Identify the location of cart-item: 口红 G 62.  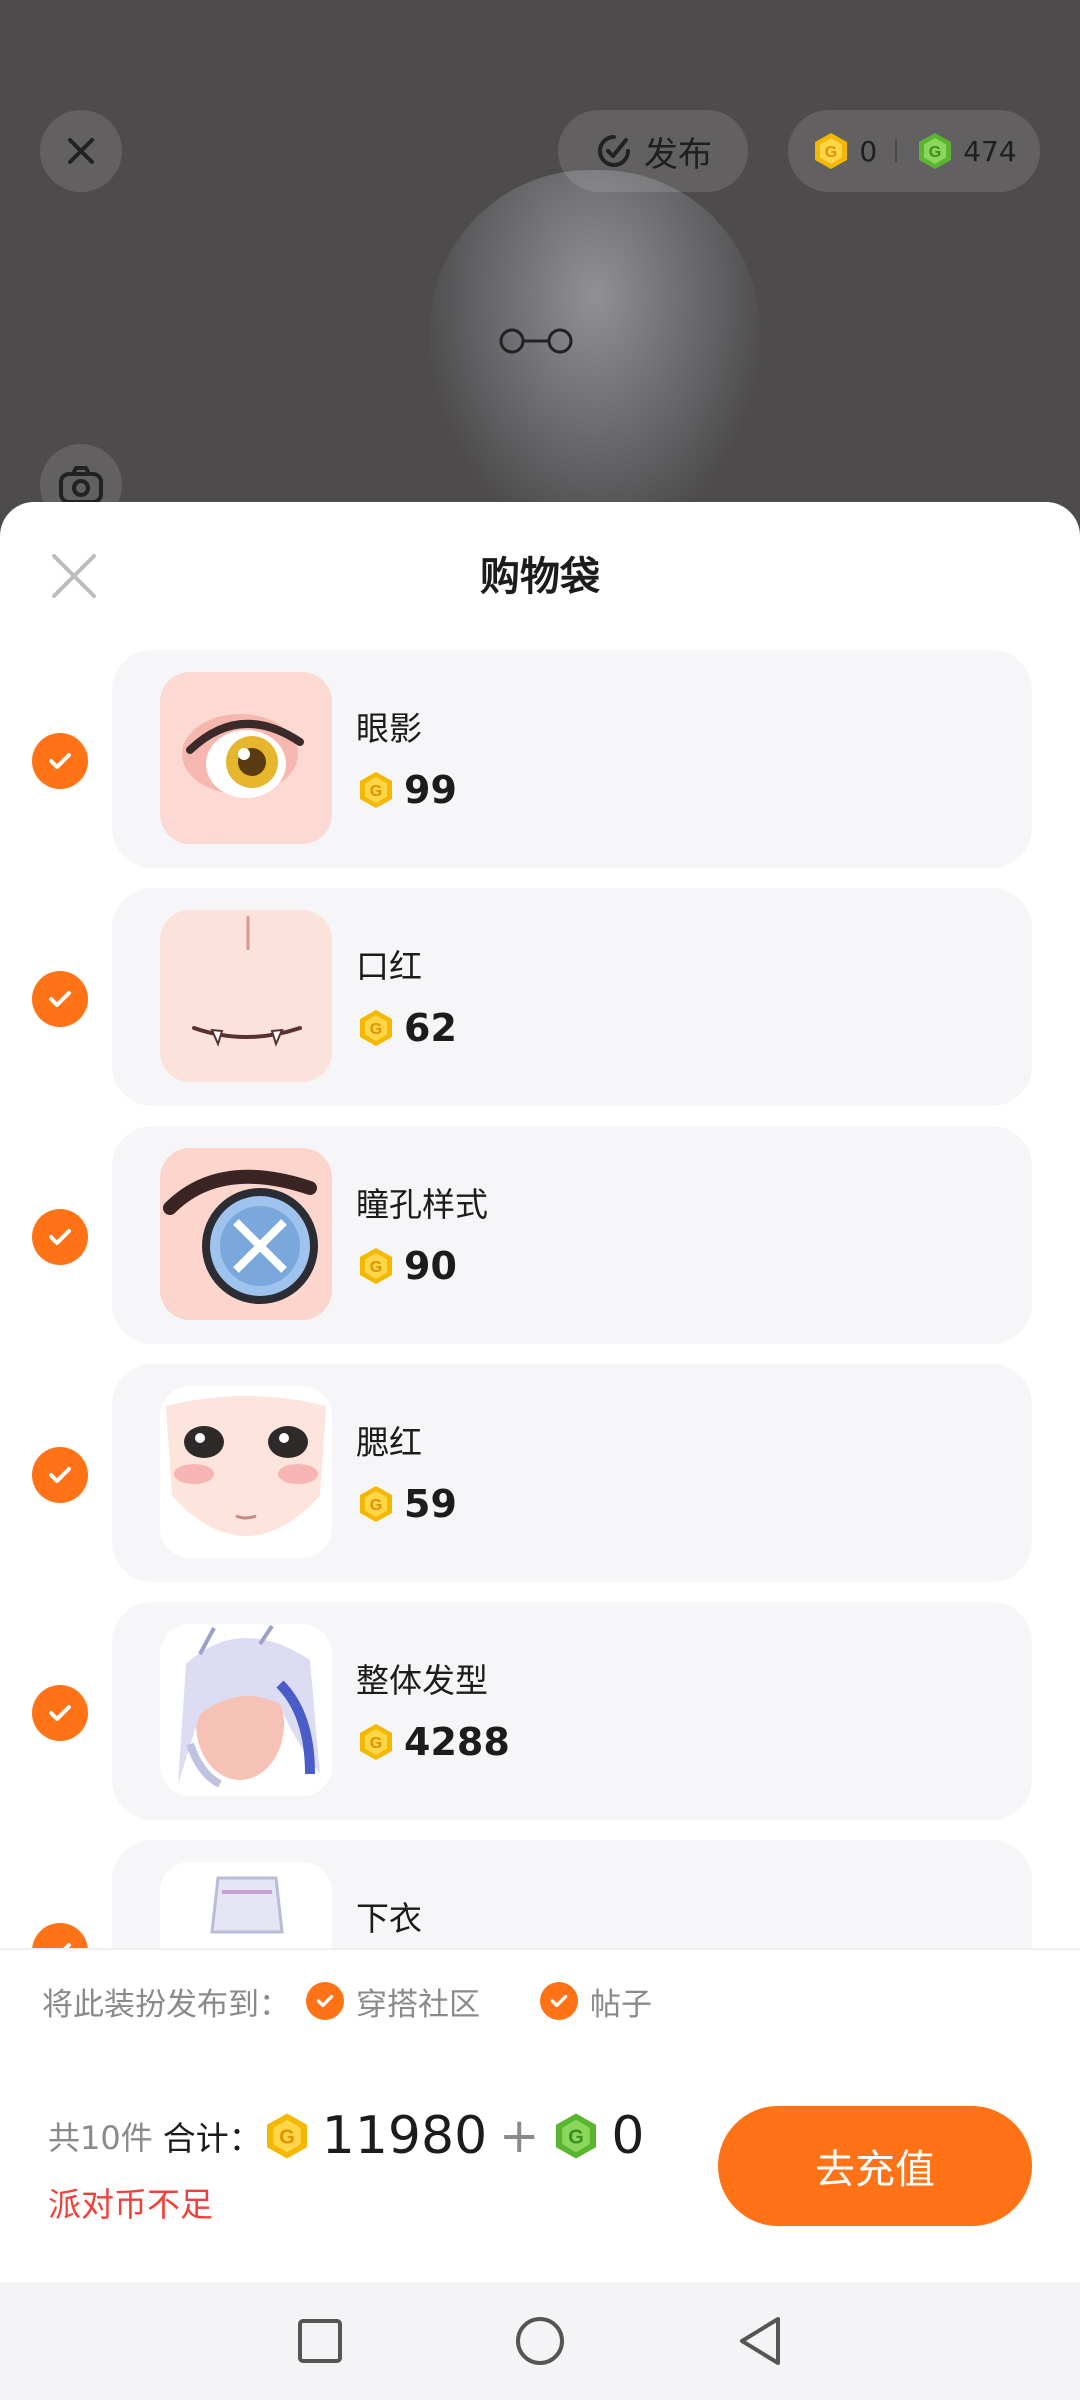
(540, 997).